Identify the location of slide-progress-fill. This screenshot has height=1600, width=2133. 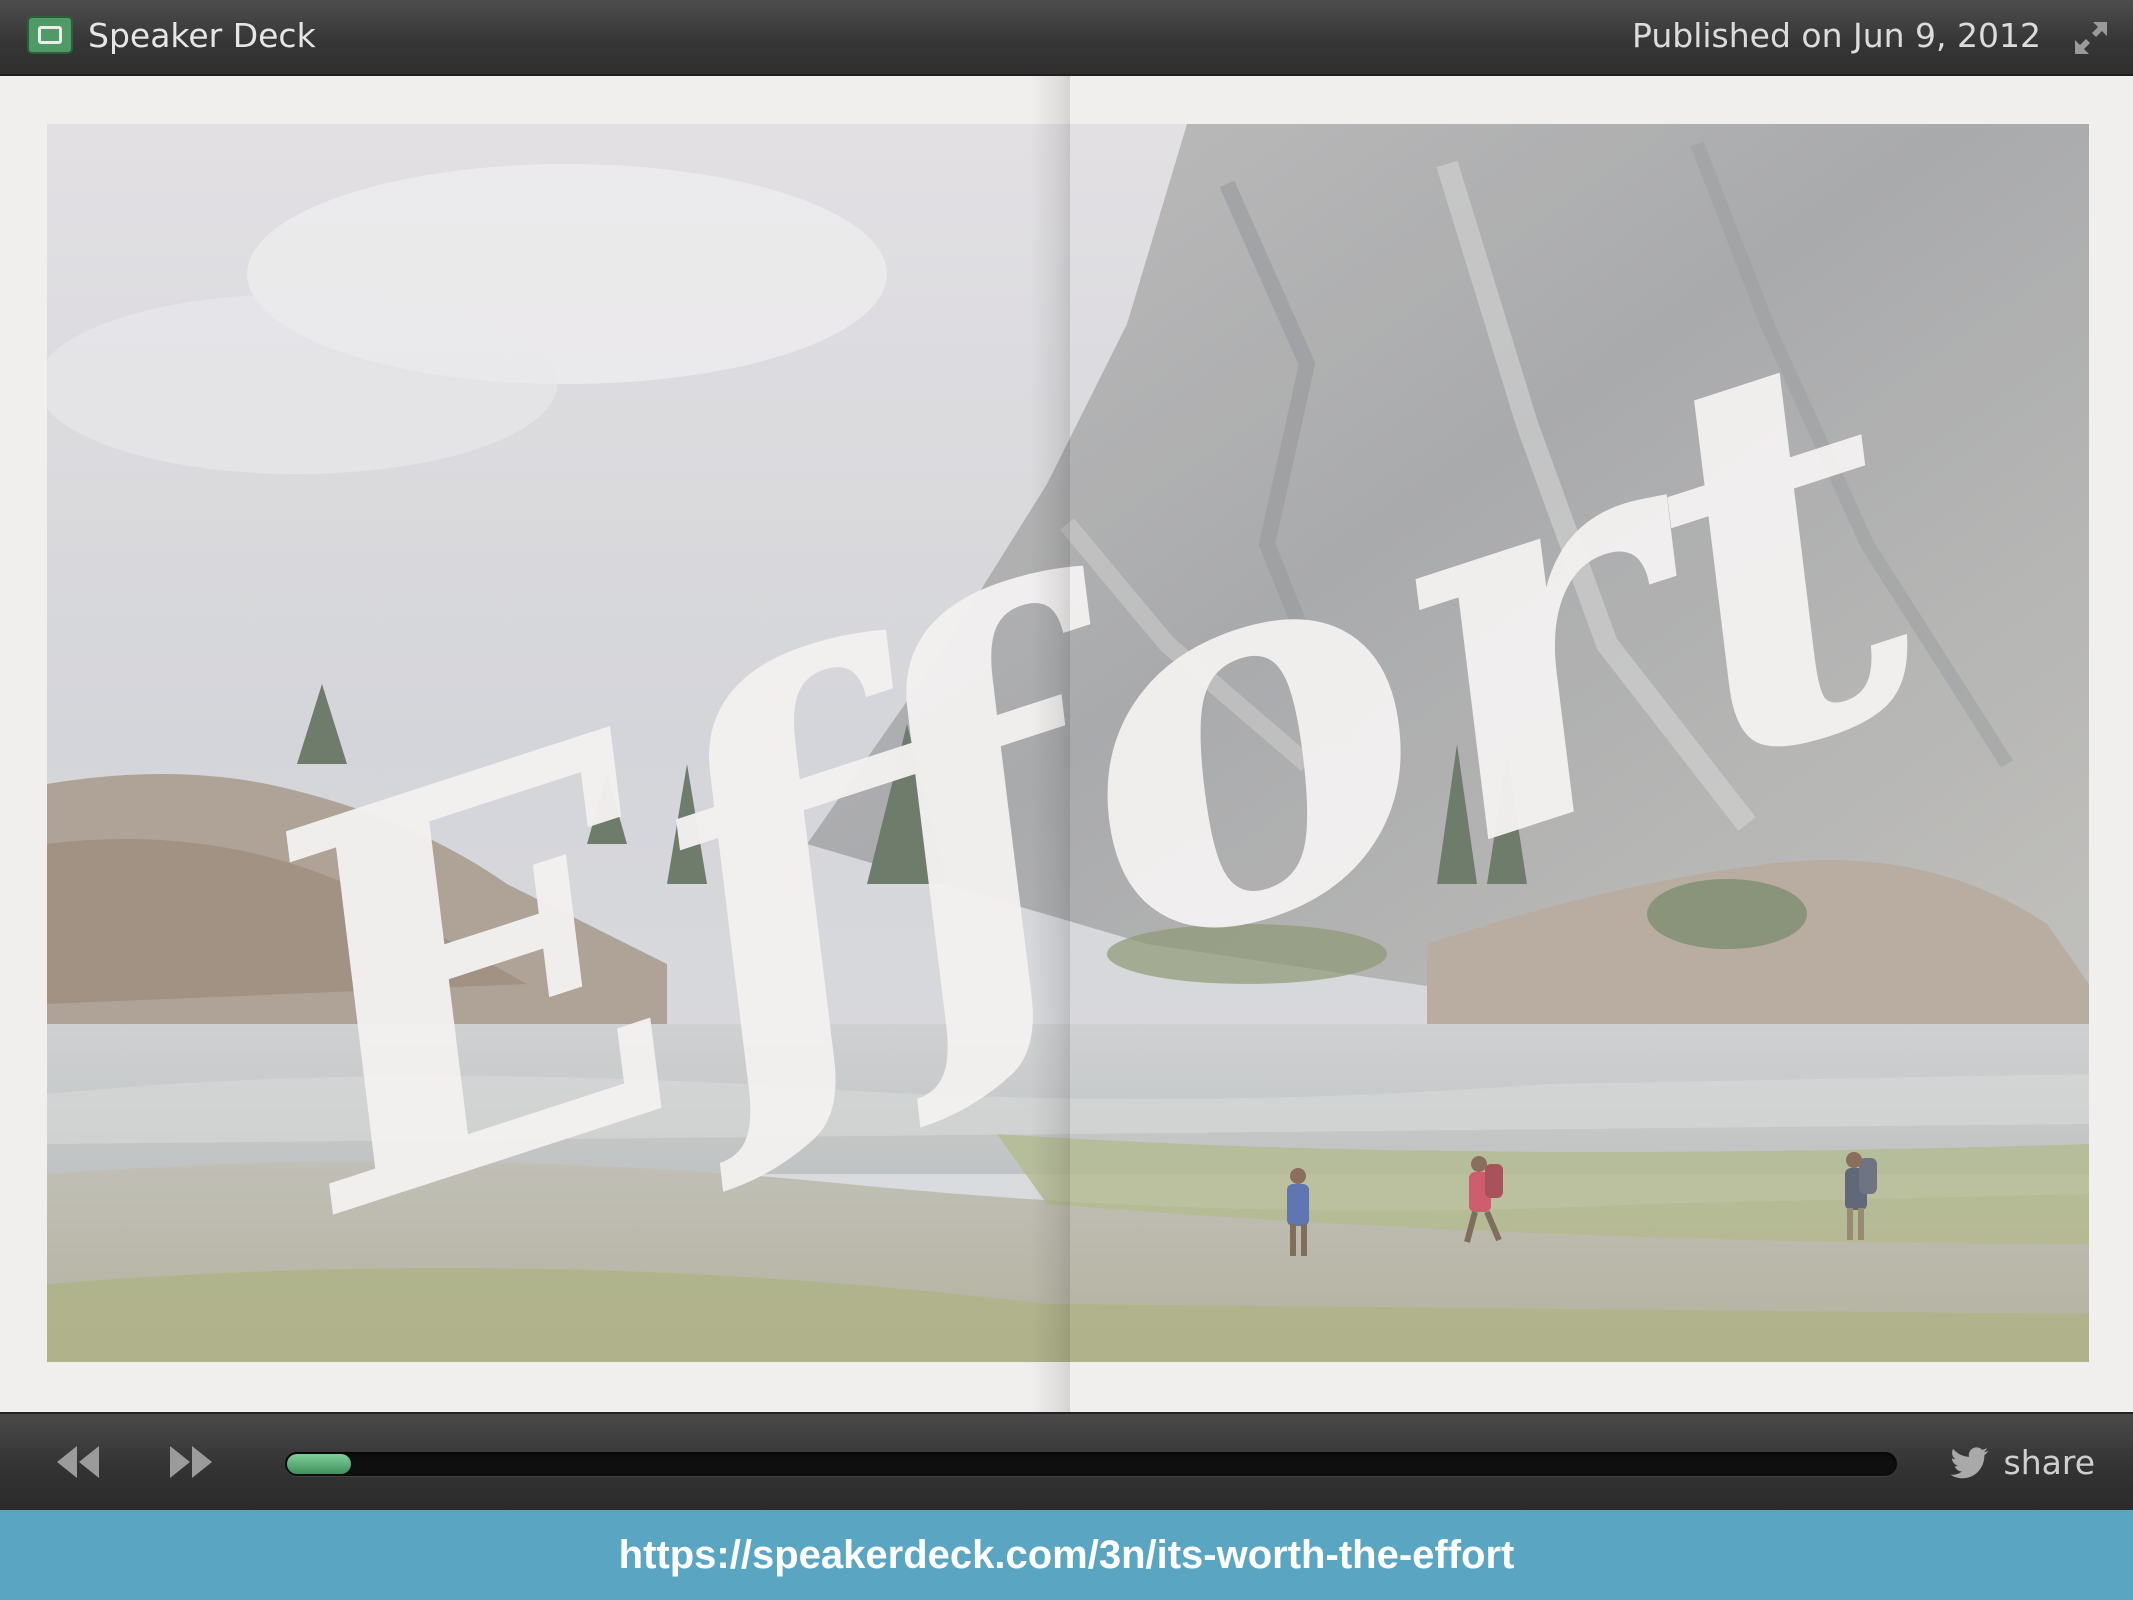
(319, 1464).